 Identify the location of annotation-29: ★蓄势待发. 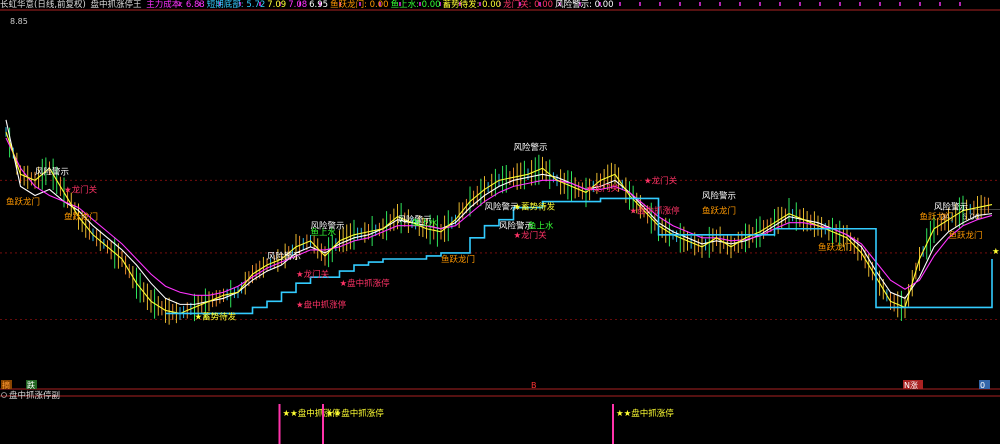
(996, 251).